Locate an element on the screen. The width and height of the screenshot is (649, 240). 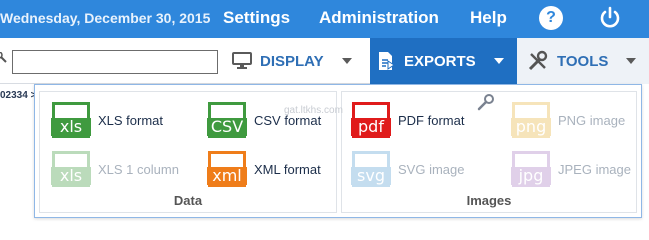
search-input is located at coordinates (115, 62).